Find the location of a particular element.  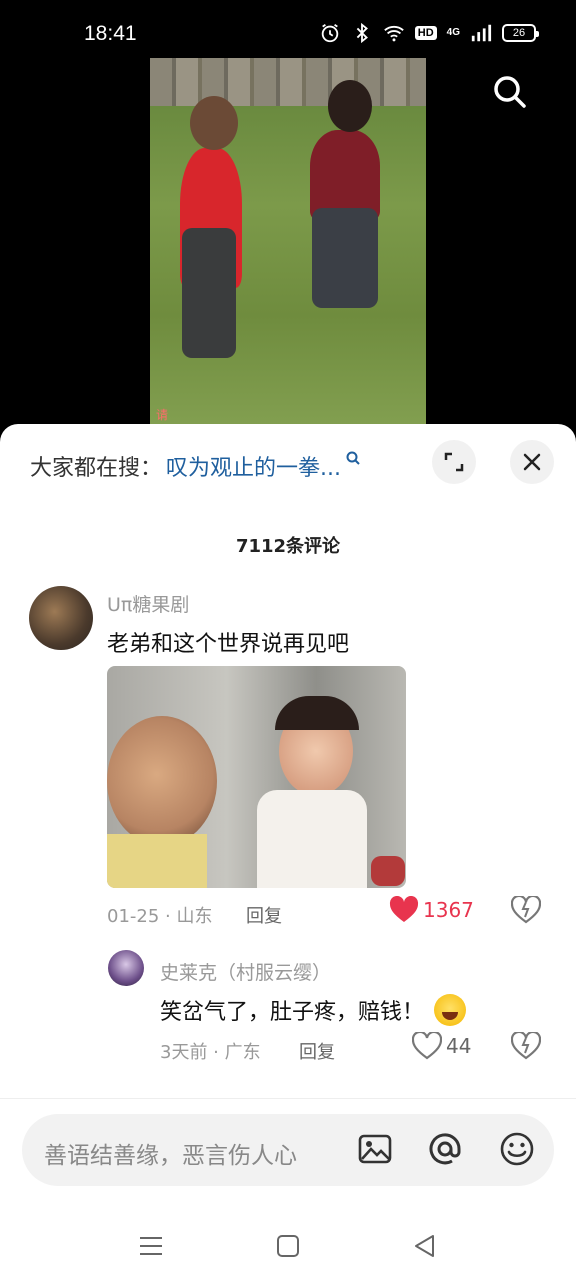

home-icon is located at coordinates (288, 1246).